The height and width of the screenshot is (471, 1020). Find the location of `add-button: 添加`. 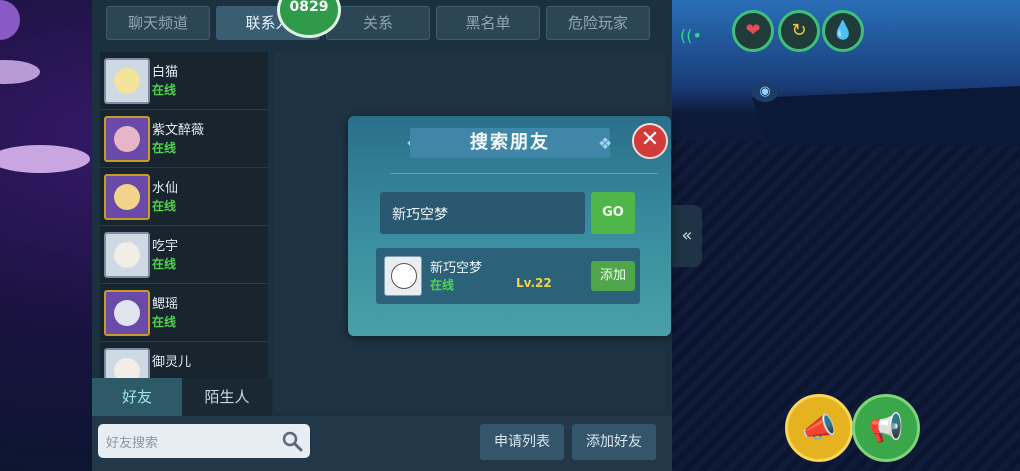

add-button: 添加 is located at coordinates (613, 276).